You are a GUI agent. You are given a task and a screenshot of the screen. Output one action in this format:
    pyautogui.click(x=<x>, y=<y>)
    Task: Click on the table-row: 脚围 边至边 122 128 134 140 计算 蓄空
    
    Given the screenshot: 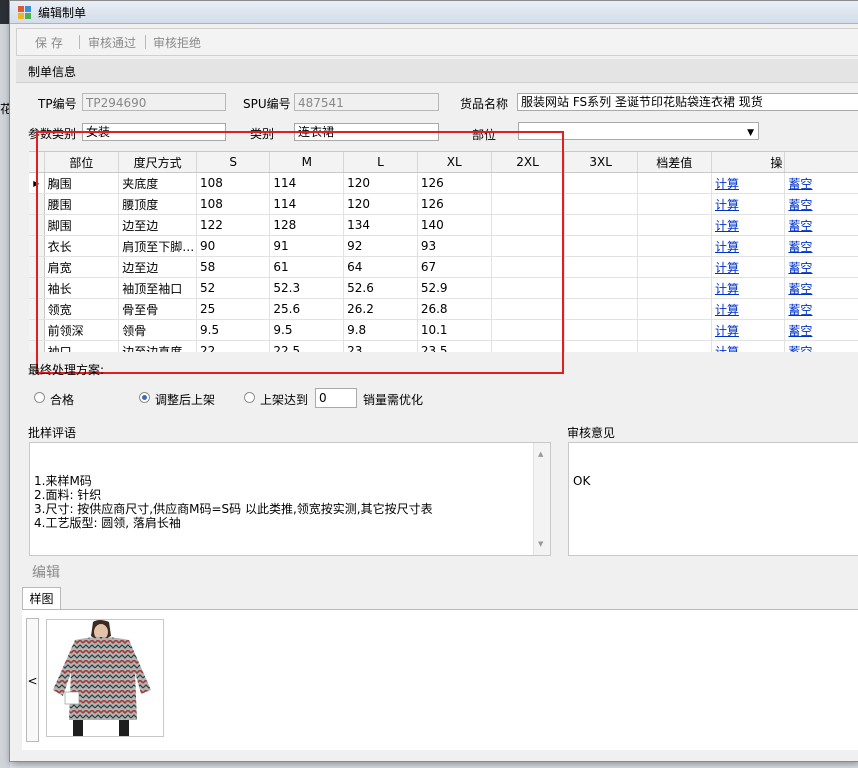 What is the action you would take?
    pyautogui.click(x=443, y=225)
    